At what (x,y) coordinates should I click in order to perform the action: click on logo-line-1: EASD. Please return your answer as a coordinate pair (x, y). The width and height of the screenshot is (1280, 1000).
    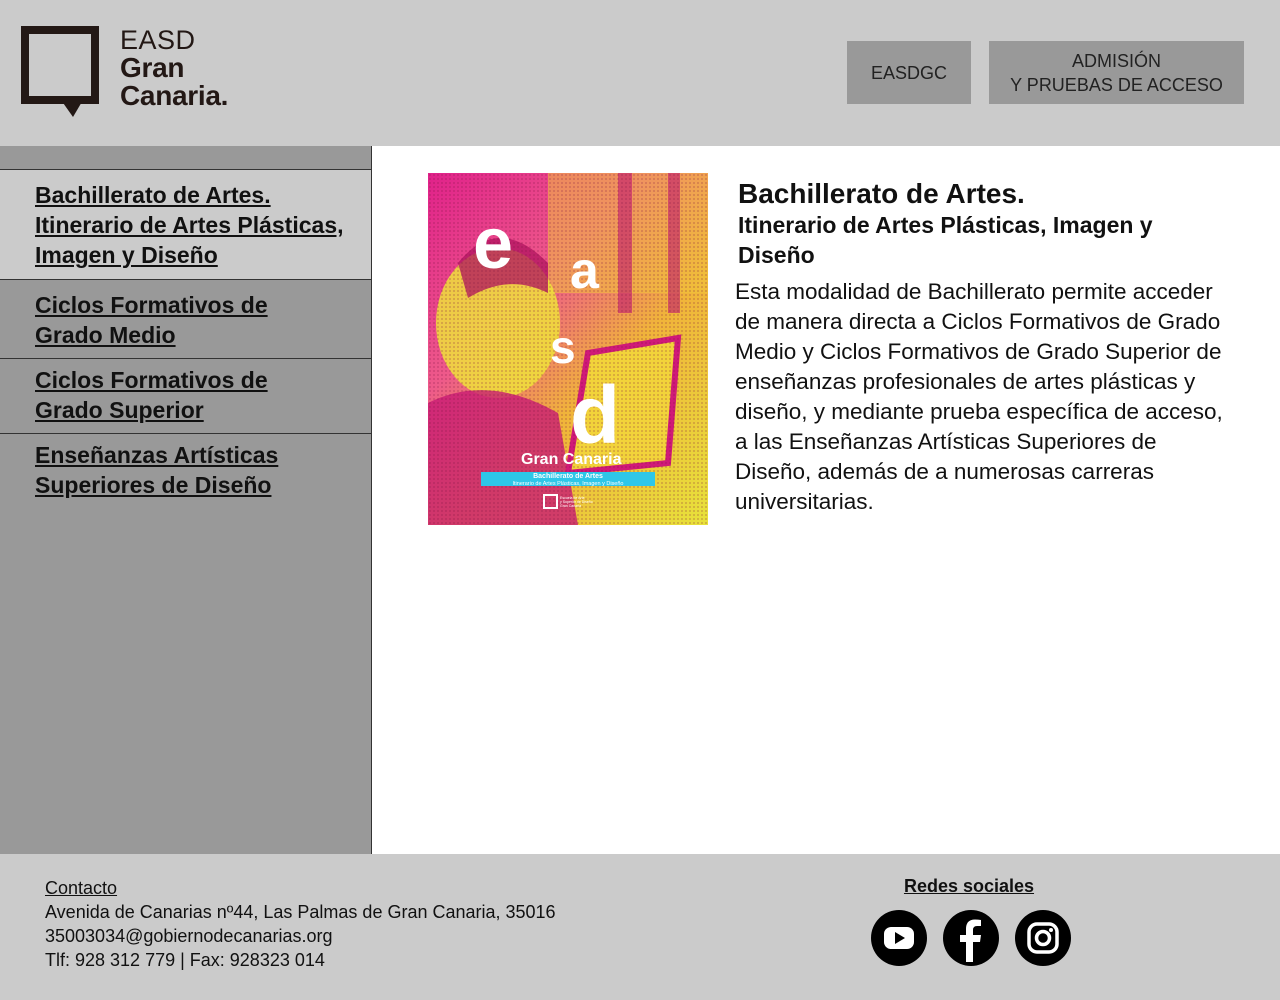
    Looking at the image, I should click on (158, 40).